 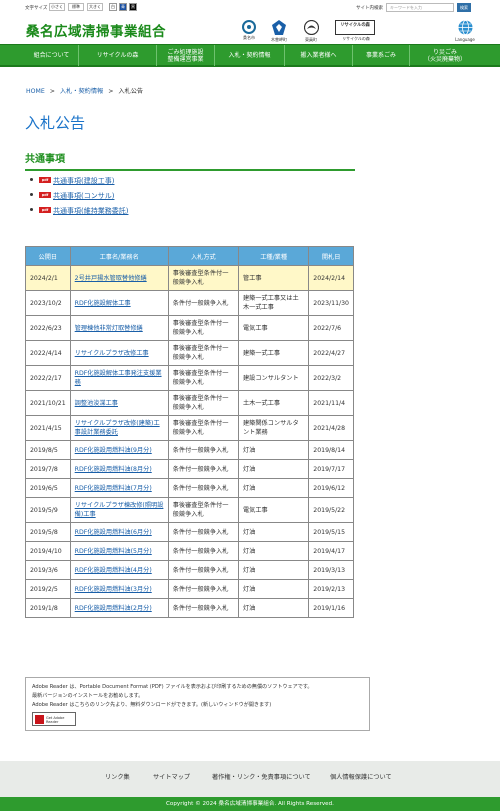 What do you see at coordinates (355, 25) in the screenshot?
I see `recycle-forest-logo-text: リサイクルの森` at bounding box center [355, 25].